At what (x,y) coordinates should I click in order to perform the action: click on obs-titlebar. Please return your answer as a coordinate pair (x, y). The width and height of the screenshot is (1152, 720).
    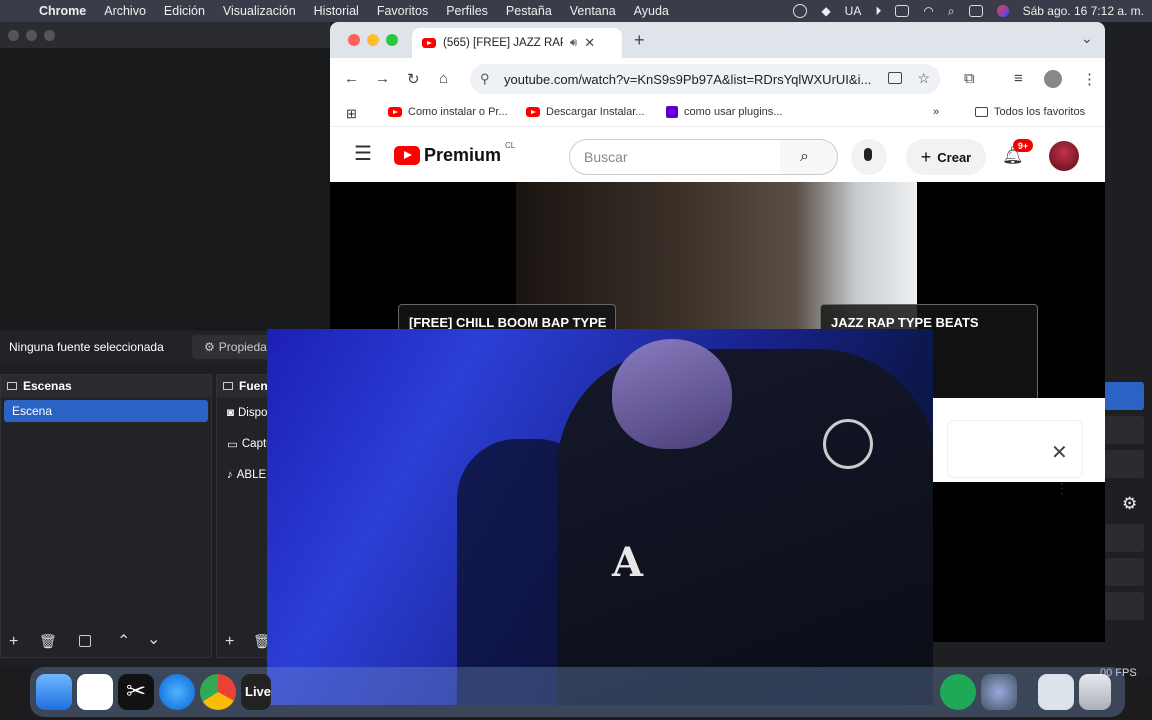
    Looking at the image, I should click on (165, 35).